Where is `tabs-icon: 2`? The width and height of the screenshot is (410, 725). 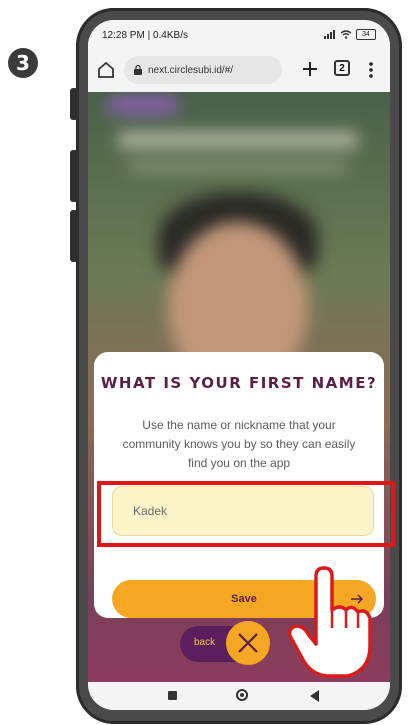 tabs-icon: 2 is located at coordinates (342, 68).